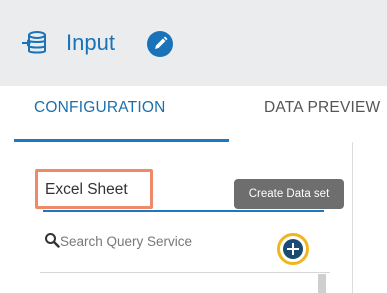 This screenshot has height=293, width=387. What do you see at coordinates (352, 217) in the screenshot?
I see `panel-divider` at bounding box center [352, 217].